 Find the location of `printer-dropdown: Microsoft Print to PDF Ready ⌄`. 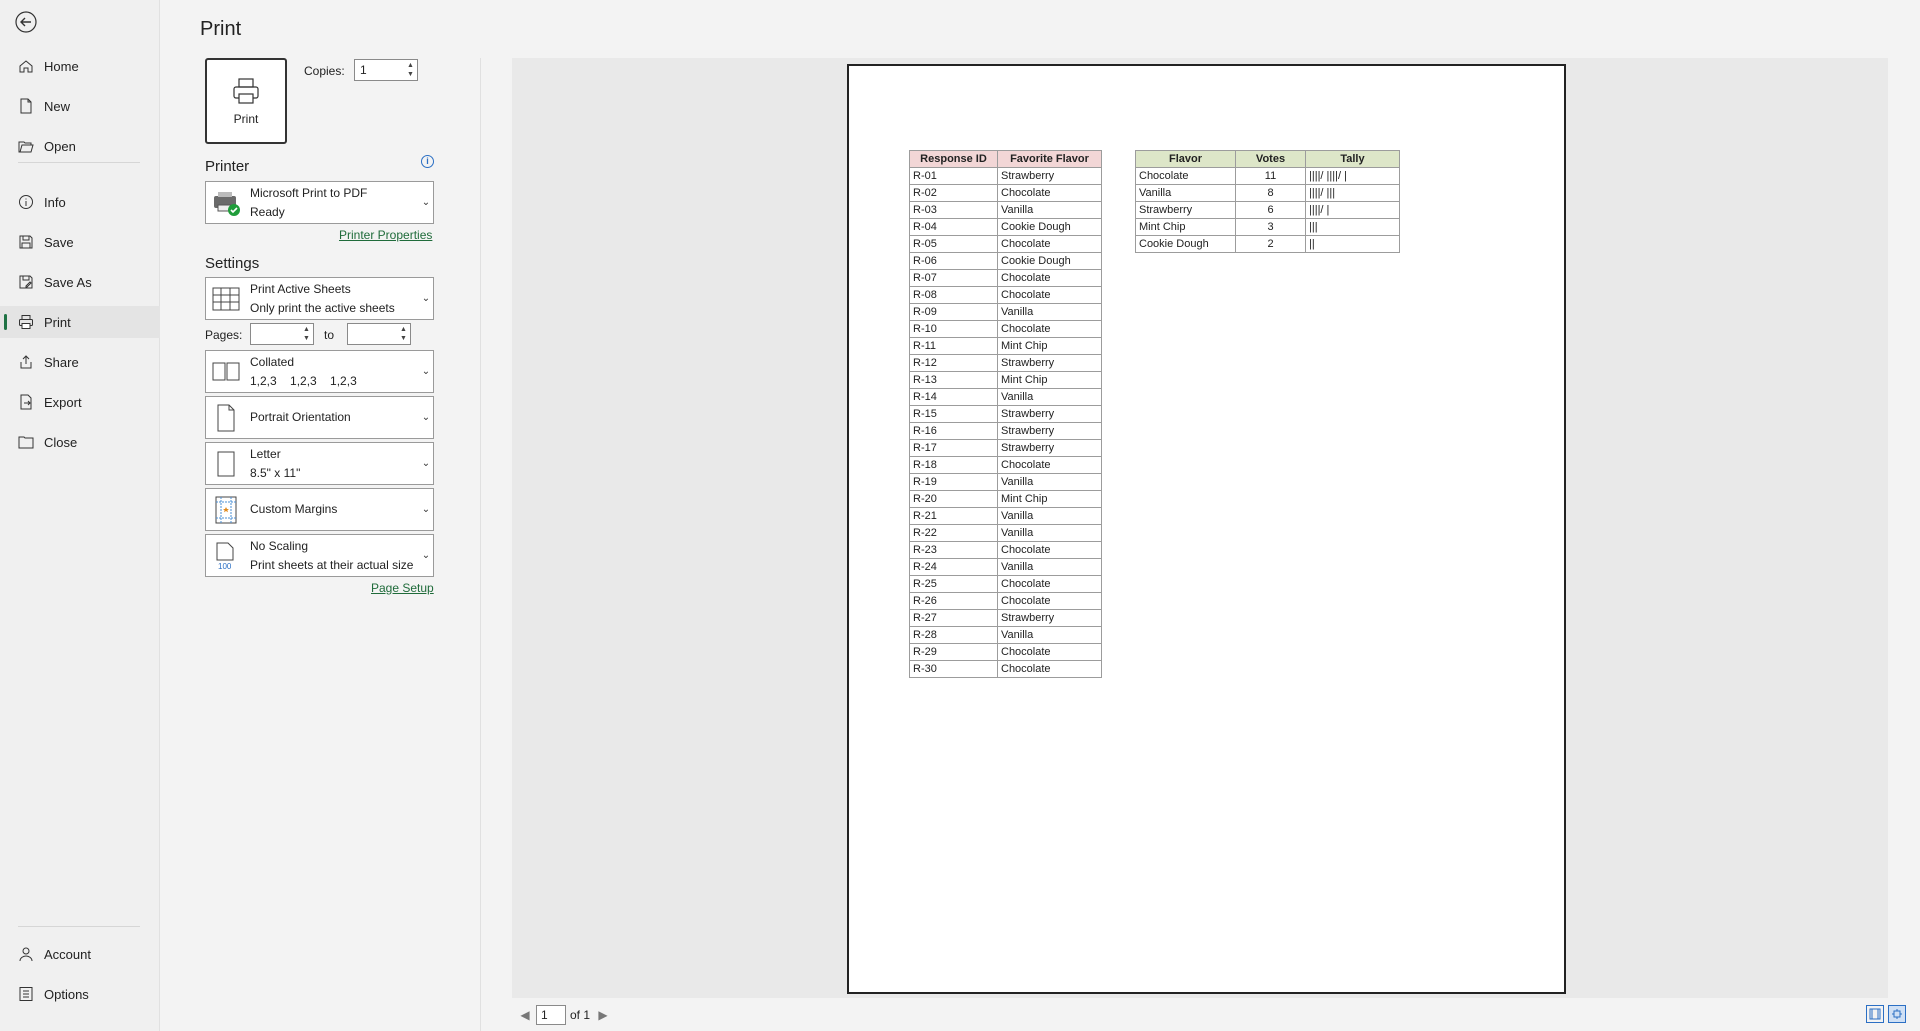

printer-dropdown: Microsoft Print to PDF Ready ⌄ is located at coordinates (319, 202).